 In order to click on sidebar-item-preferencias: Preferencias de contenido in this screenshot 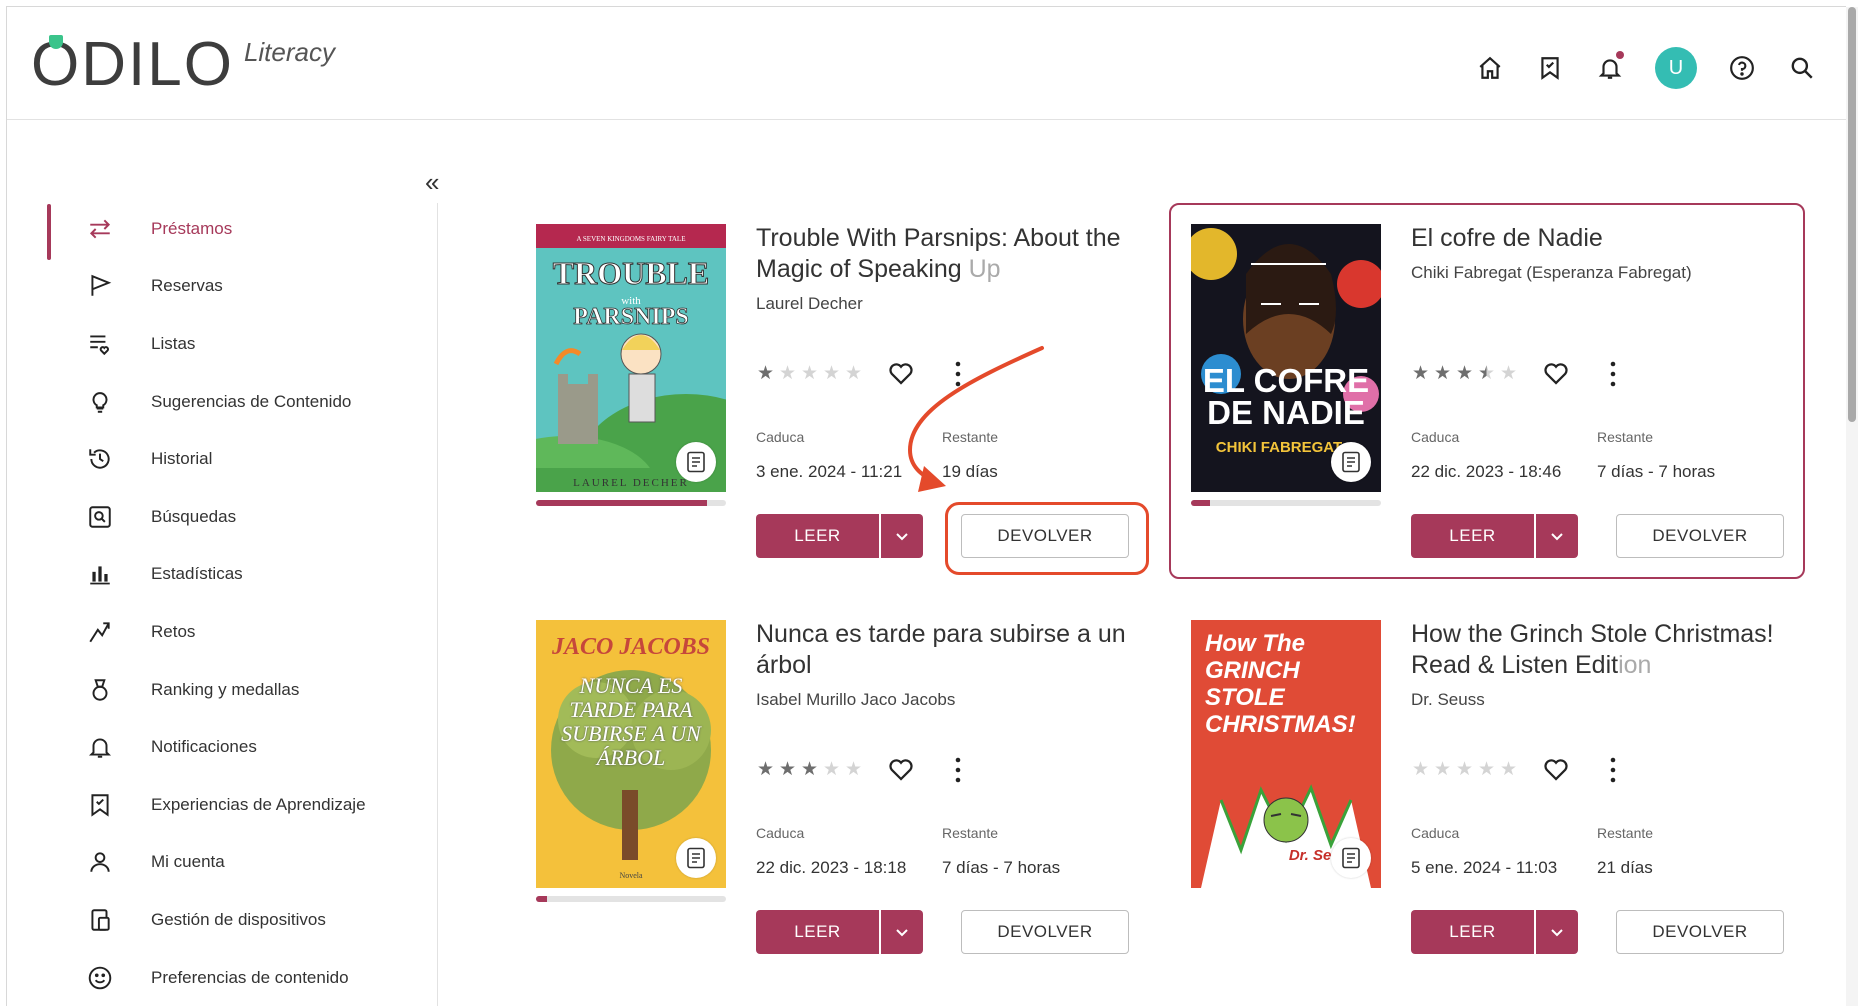, I will do `click(240, 977)`.